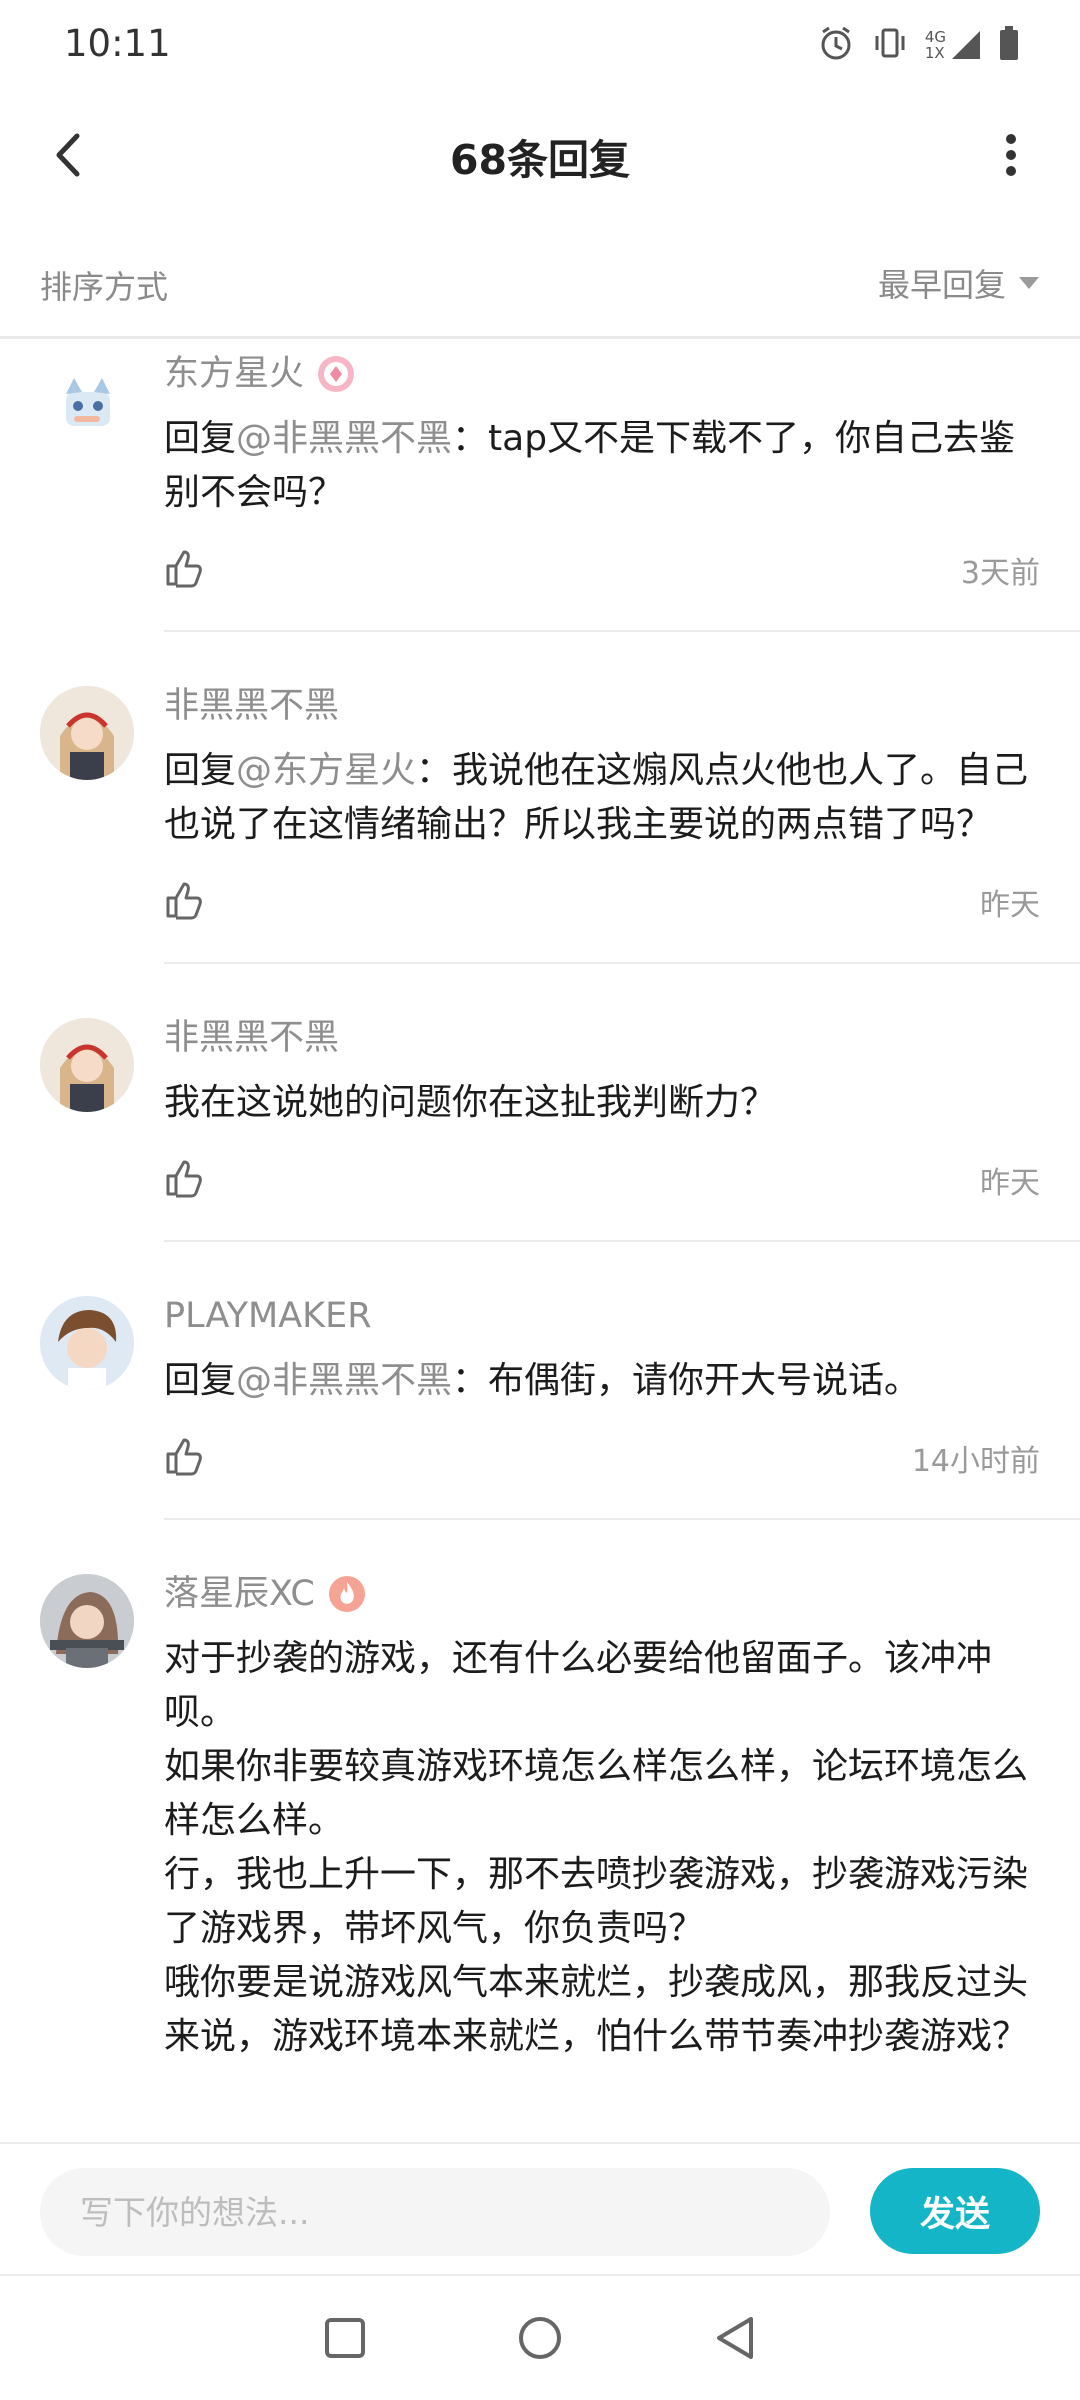  I want to click on comment-body: 回复@非黑黑不黑：tap又不是下载不了，你自己去鉴别不会吗？, so click(602, 466).